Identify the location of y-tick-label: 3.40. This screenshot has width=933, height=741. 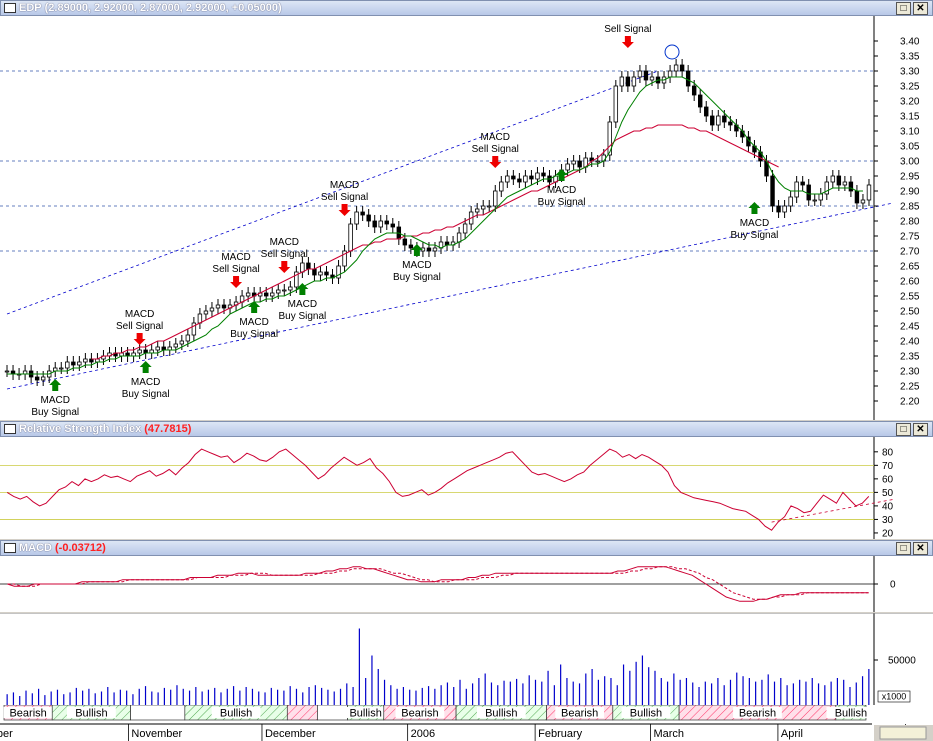
(910, 42).